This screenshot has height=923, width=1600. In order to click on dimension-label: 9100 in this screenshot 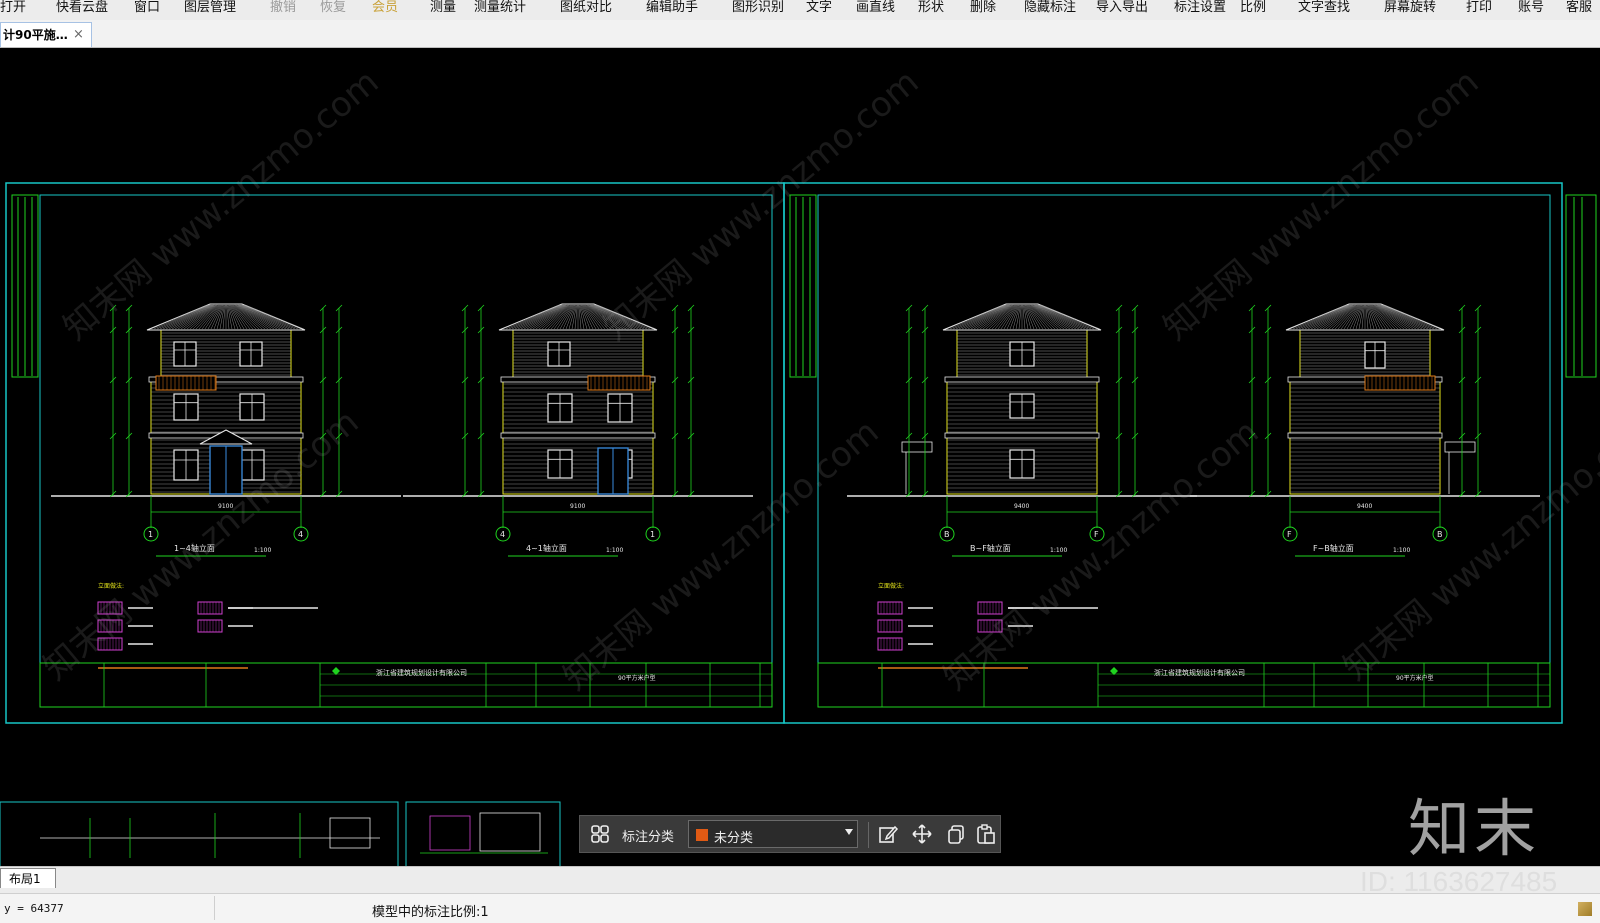, I will do `click(577, 506)`.